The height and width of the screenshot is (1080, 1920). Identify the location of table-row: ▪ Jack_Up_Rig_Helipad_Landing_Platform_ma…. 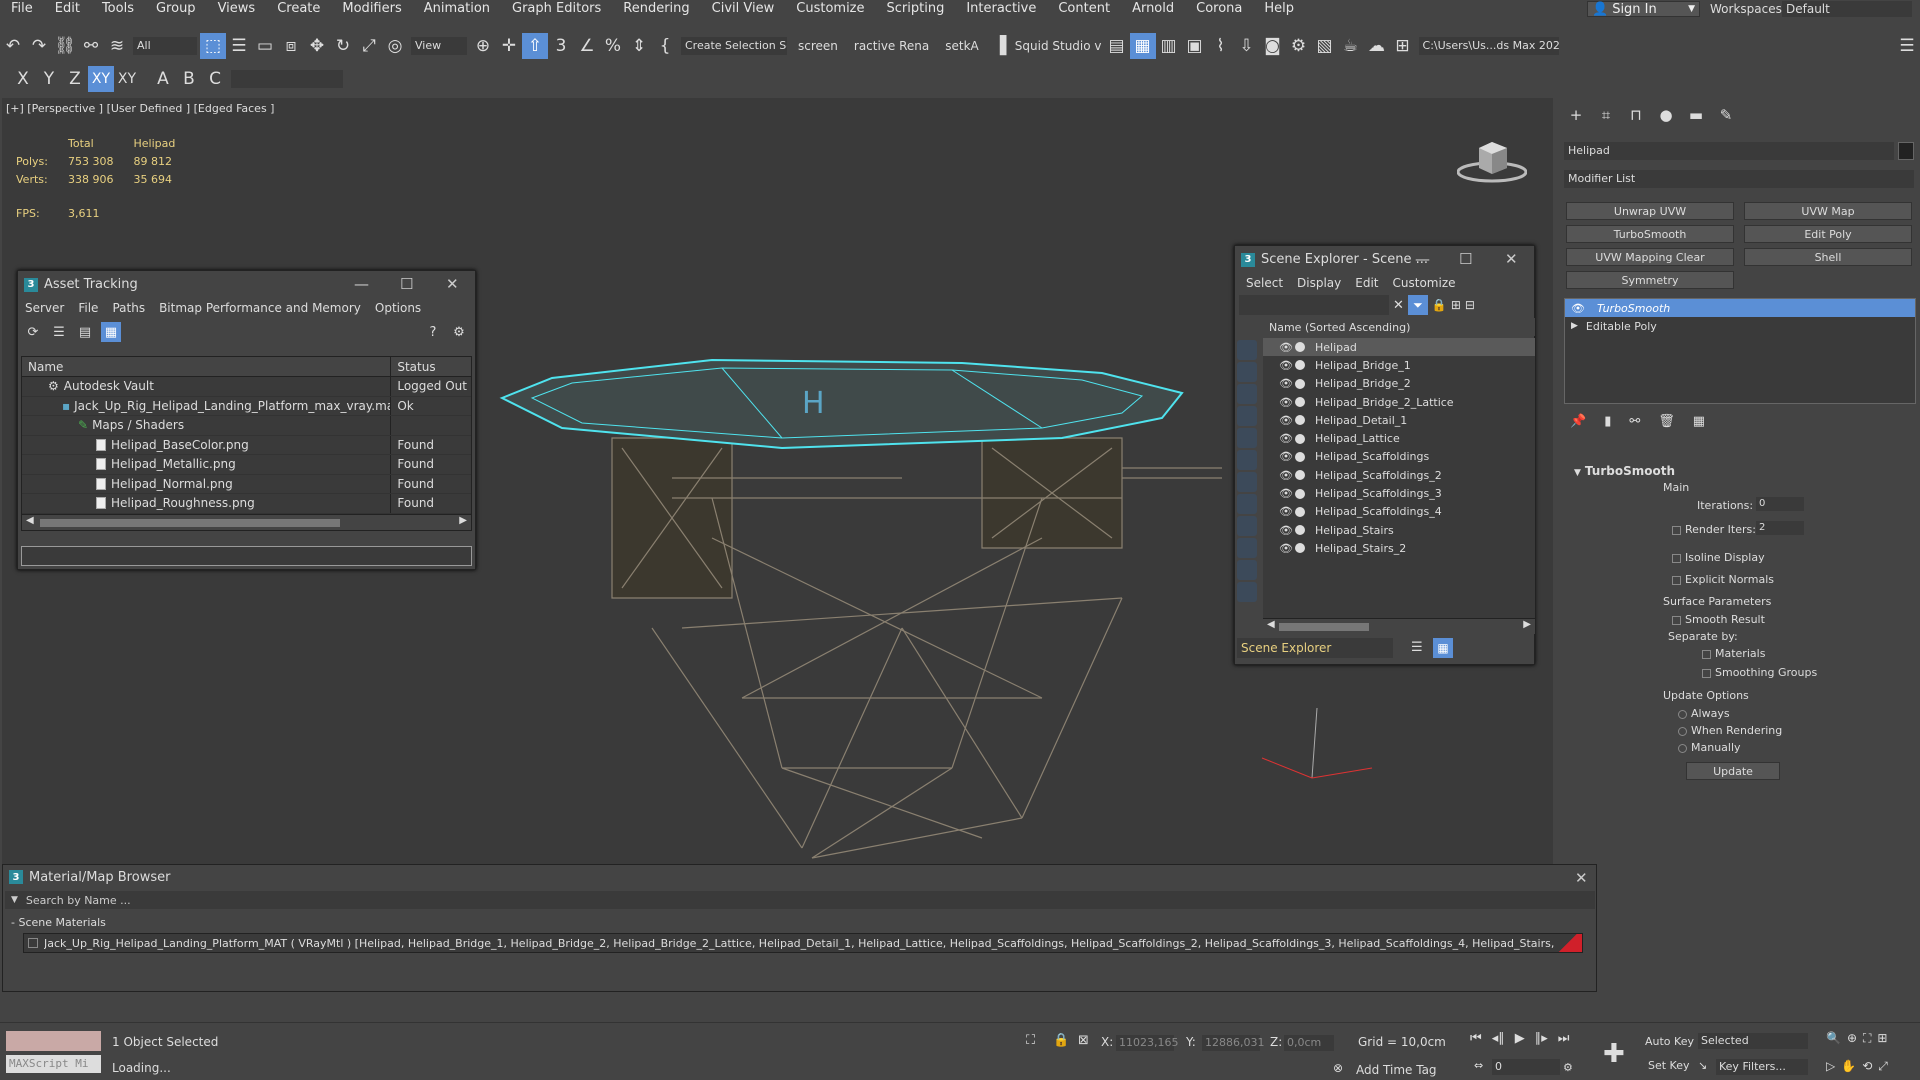
(246, 406).